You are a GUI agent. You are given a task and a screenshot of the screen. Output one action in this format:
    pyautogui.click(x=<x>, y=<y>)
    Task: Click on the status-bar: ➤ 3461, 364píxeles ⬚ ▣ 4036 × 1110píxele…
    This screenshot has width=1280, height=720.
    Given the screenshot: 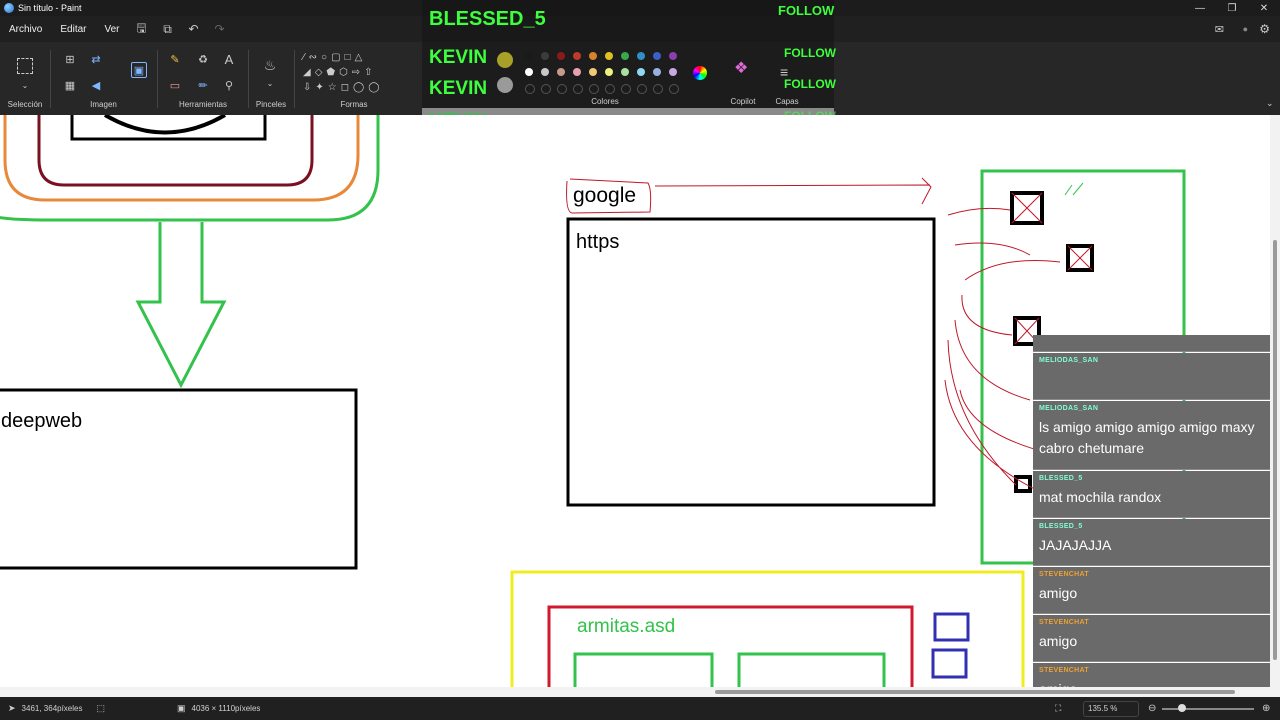 What is the action you would take?
    pyautogui.click(x=640, y=708)
    